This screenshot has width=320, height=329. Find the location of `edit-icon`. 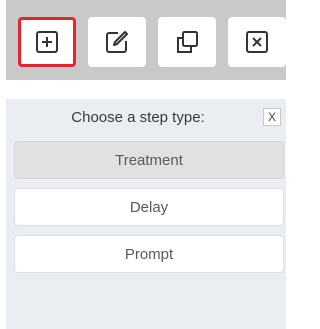

edit-icon is located at coordinates (117, 42).